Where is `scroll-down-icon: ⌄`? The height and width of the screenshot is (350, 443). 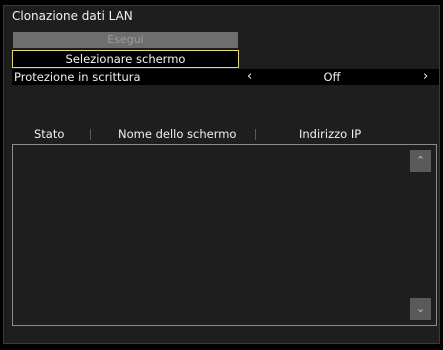
scroll-down-icon: ⌄ is located at coordinates (420, 309).